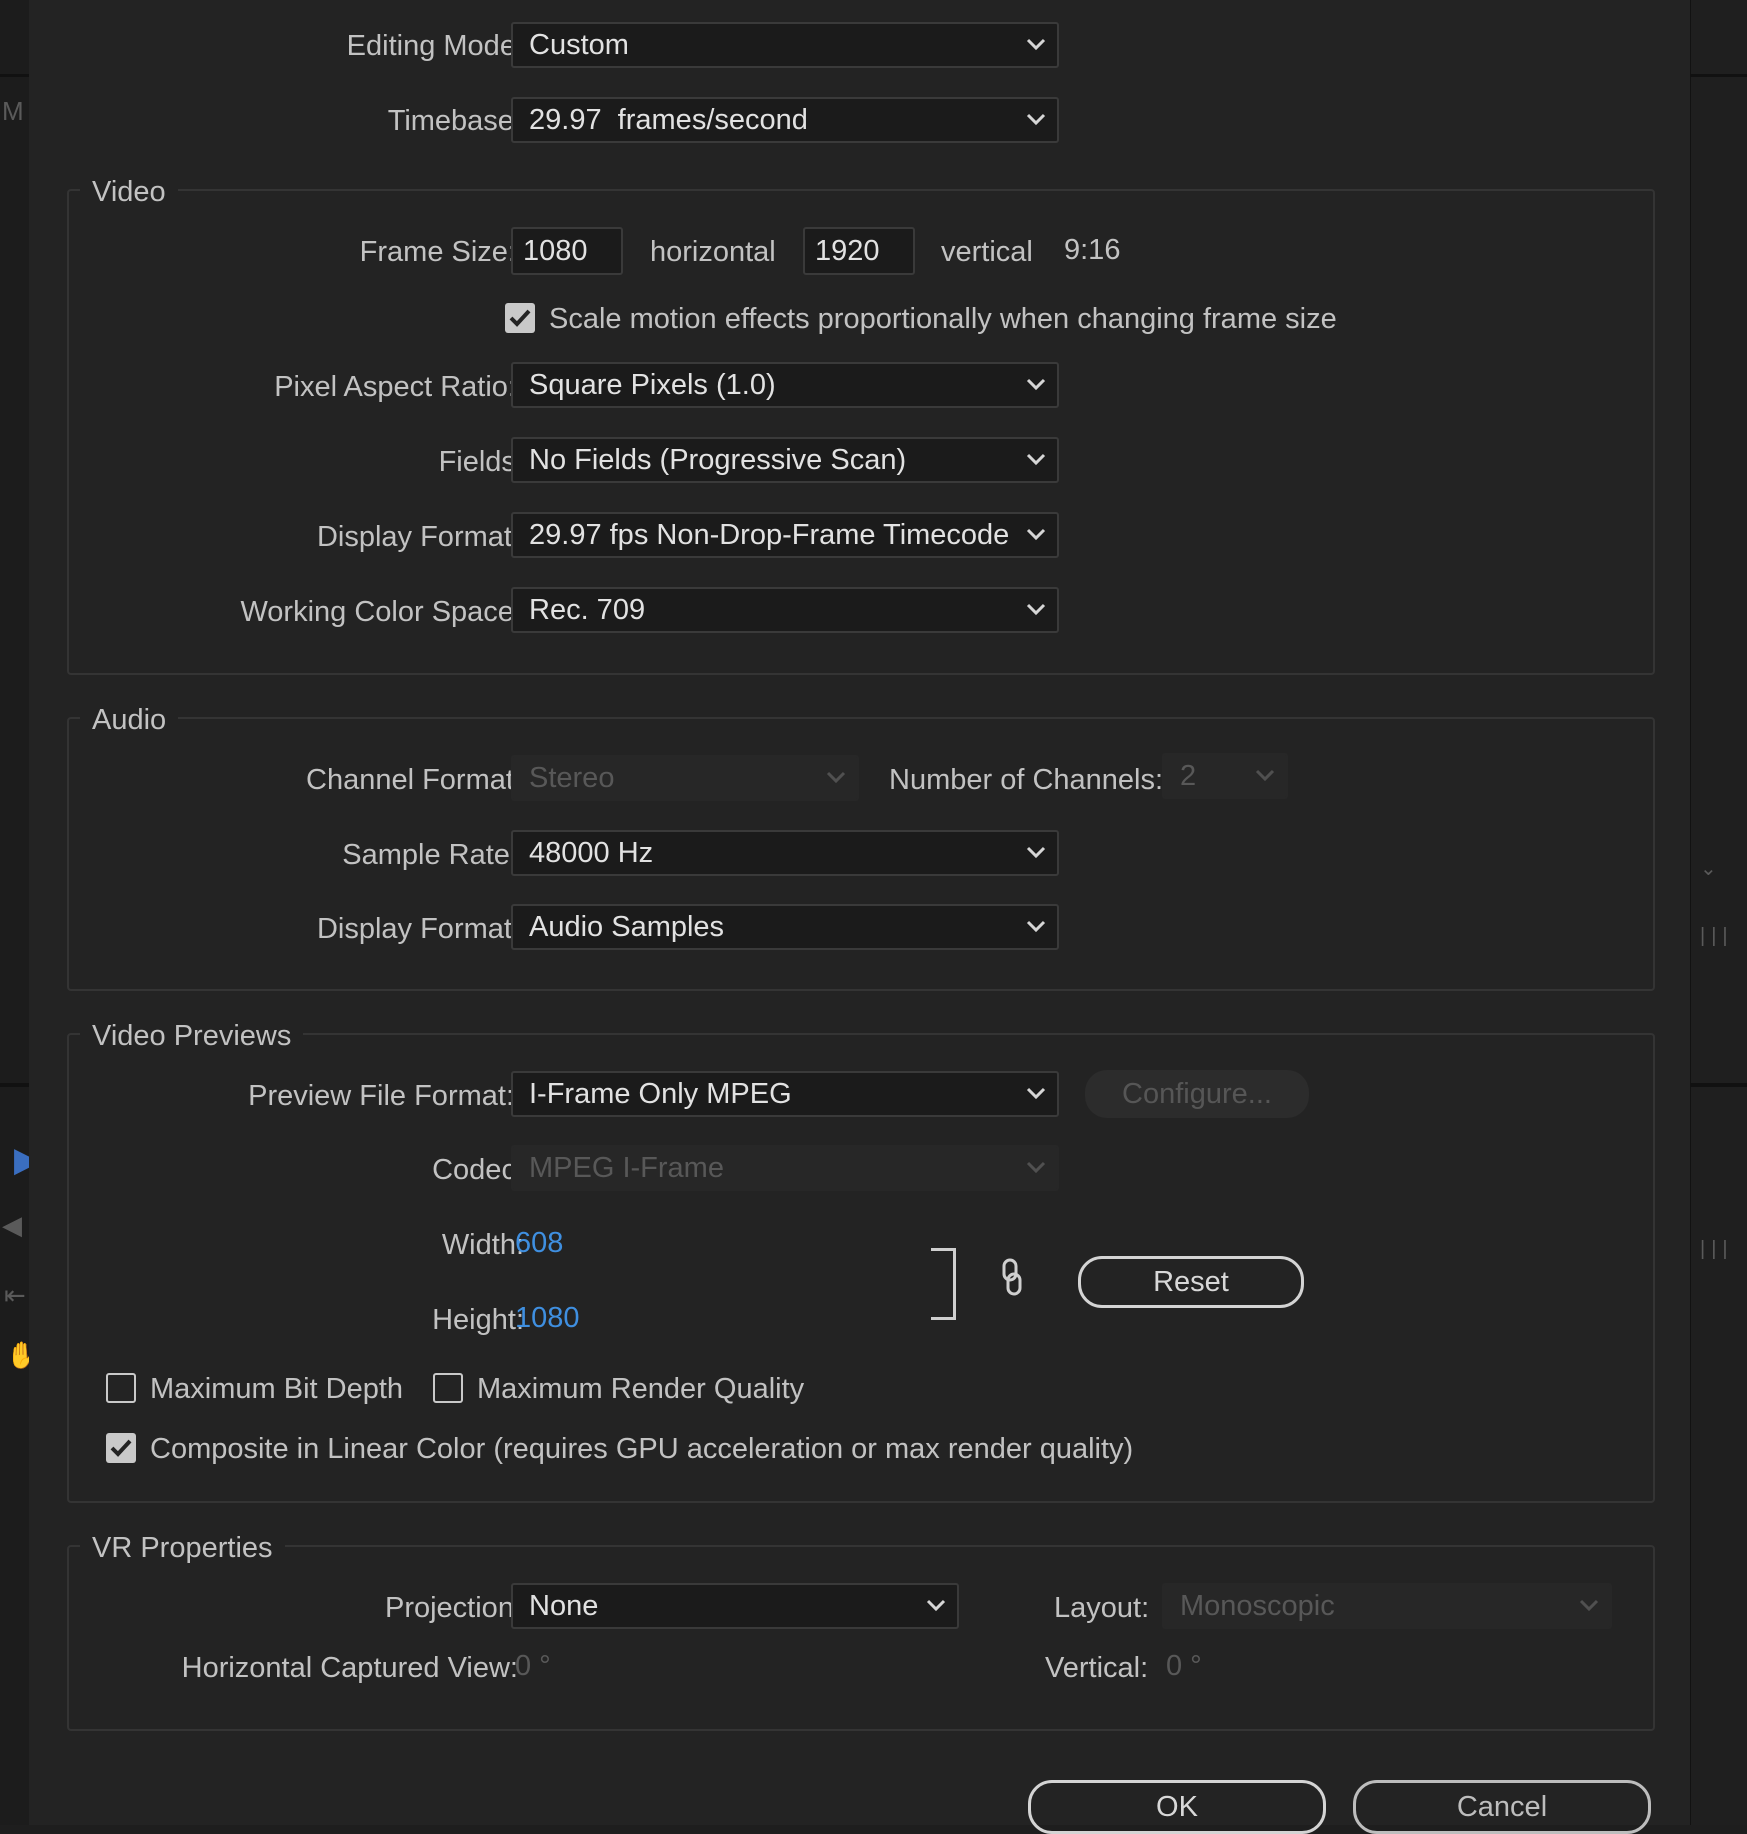 Image resolution: width=1747 pixels, height=1834 pixels. I want to click on layout-dropdown: Monoscopic, so click(1387, 1606).